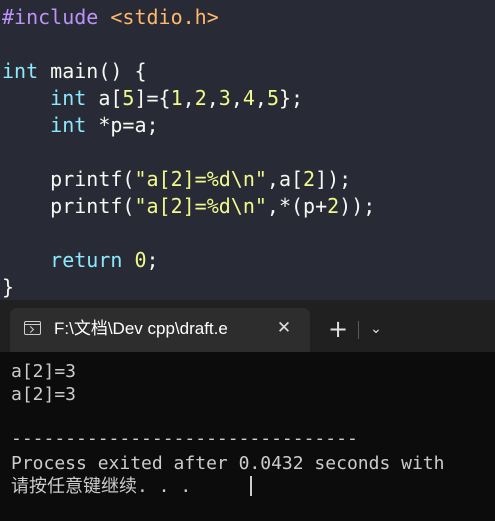  I want to click on text-cursor, so click(251, 486).